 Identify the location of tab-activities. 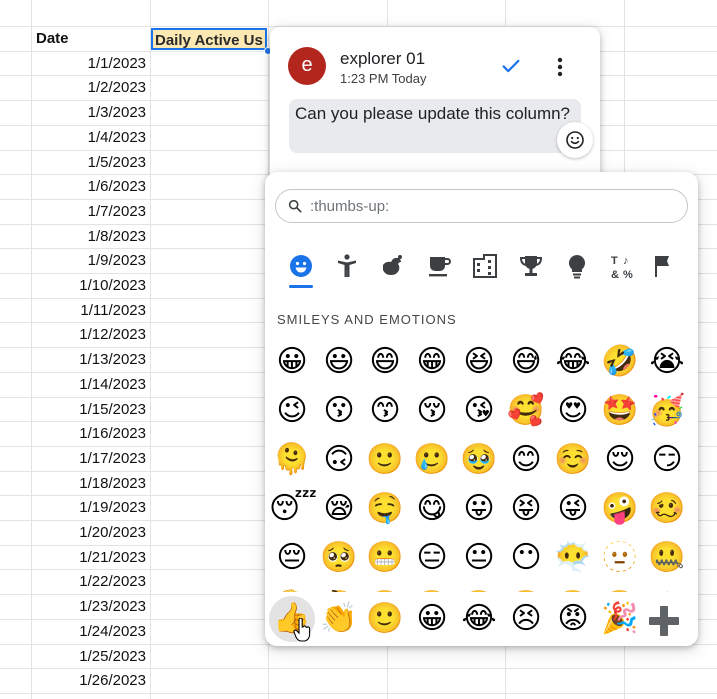
(531, 266).